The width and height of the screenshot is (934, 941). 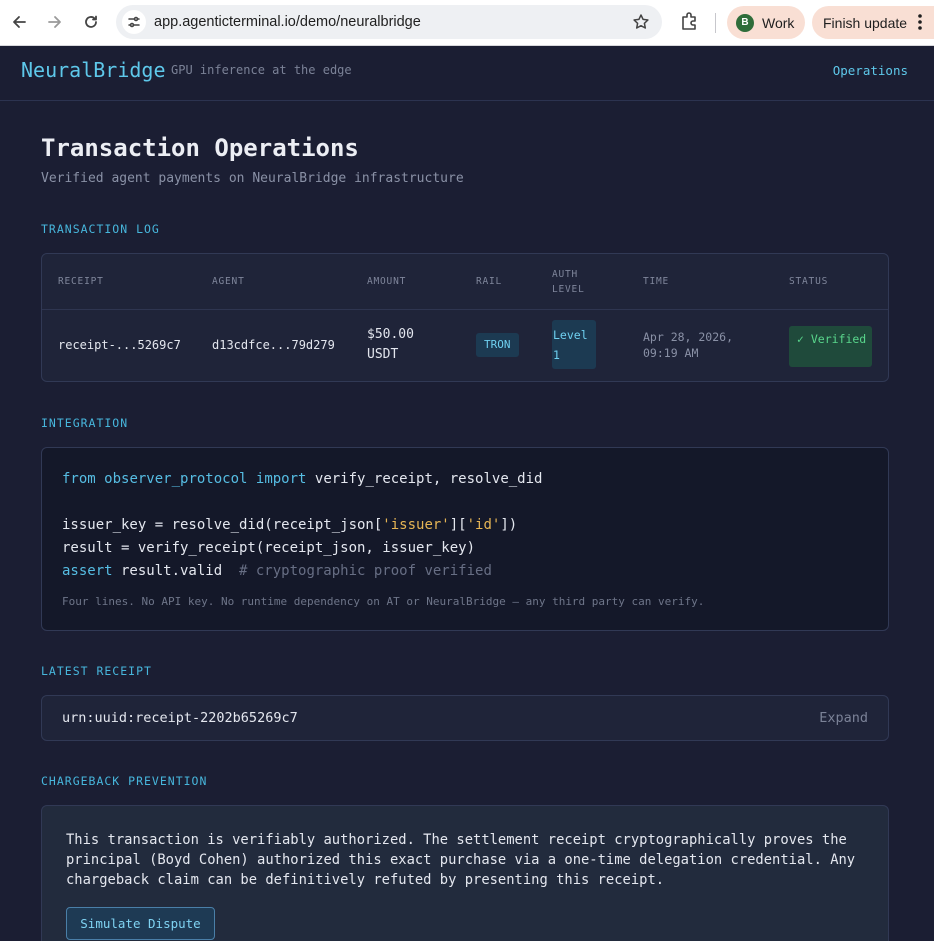 What do you see at coordinates (688, 337) in the screenshot?
I see `time-date: Apr 28, 2026,` at bounding box center [688, 337].